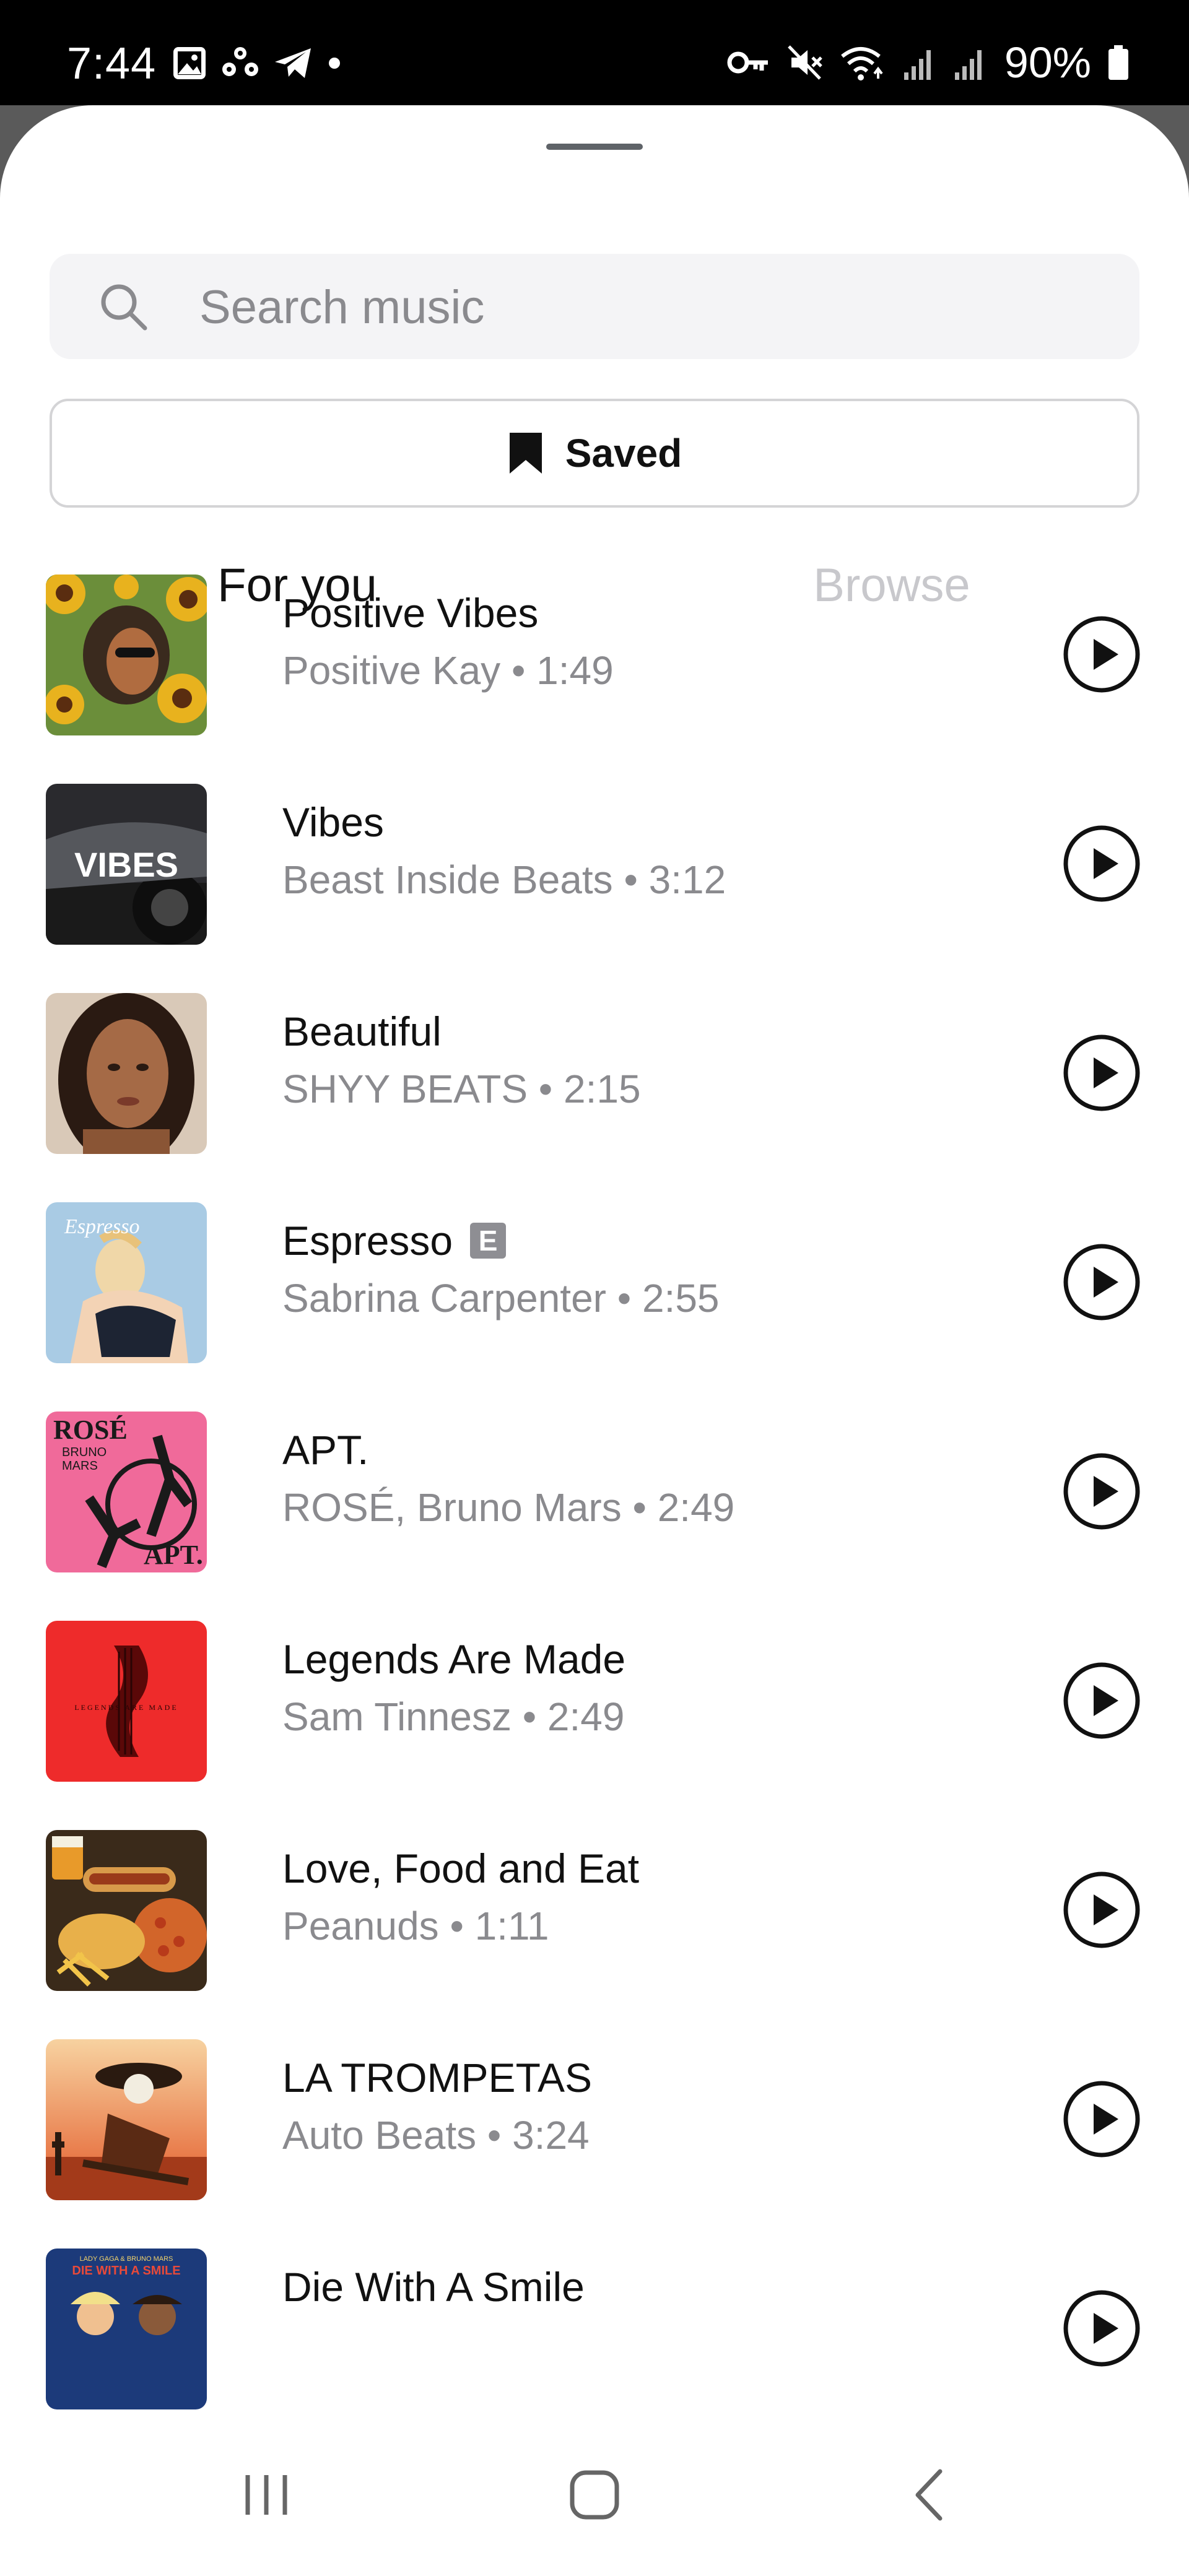 This screenshot has width=1189, height=2576. What do you see at coordinates (126, 1707) in the screenshot?
I see `cover-text: LEGENDS ARE MADE` at bounding box center [126, 1707].